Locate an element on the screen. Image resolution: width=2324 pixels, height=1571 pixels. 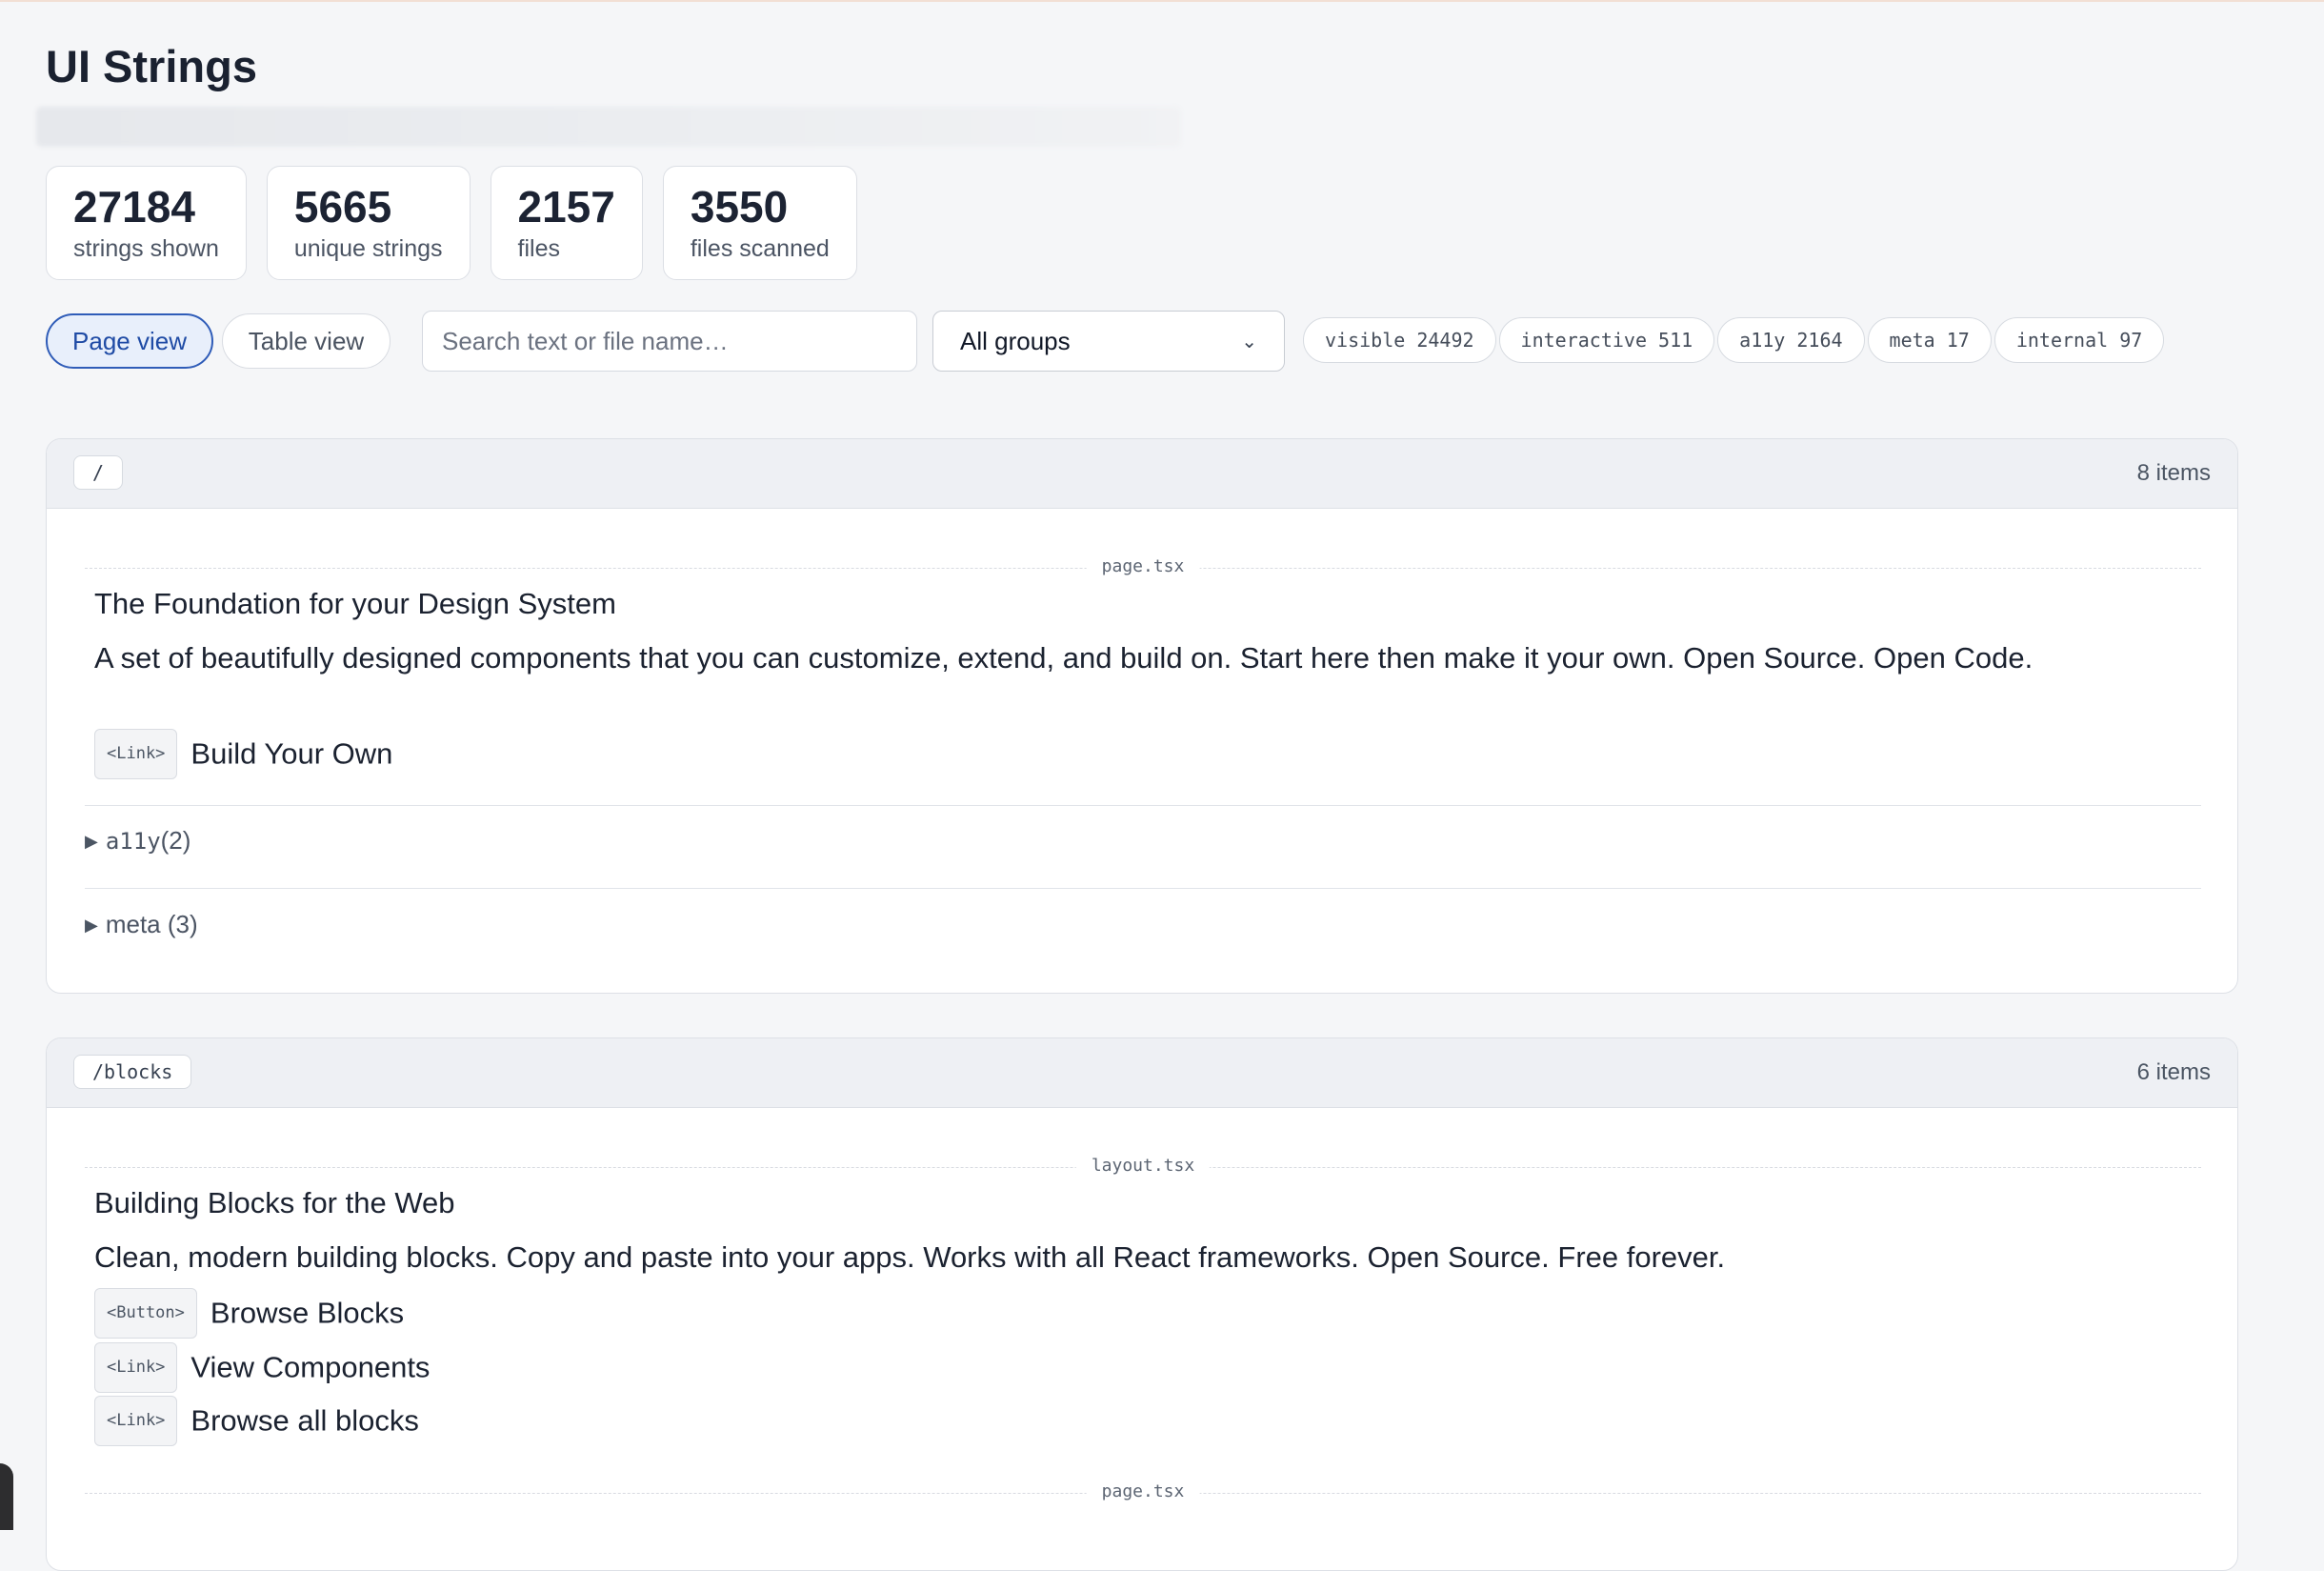
item-count: 6 items is located at coordinates (2173, 1072).